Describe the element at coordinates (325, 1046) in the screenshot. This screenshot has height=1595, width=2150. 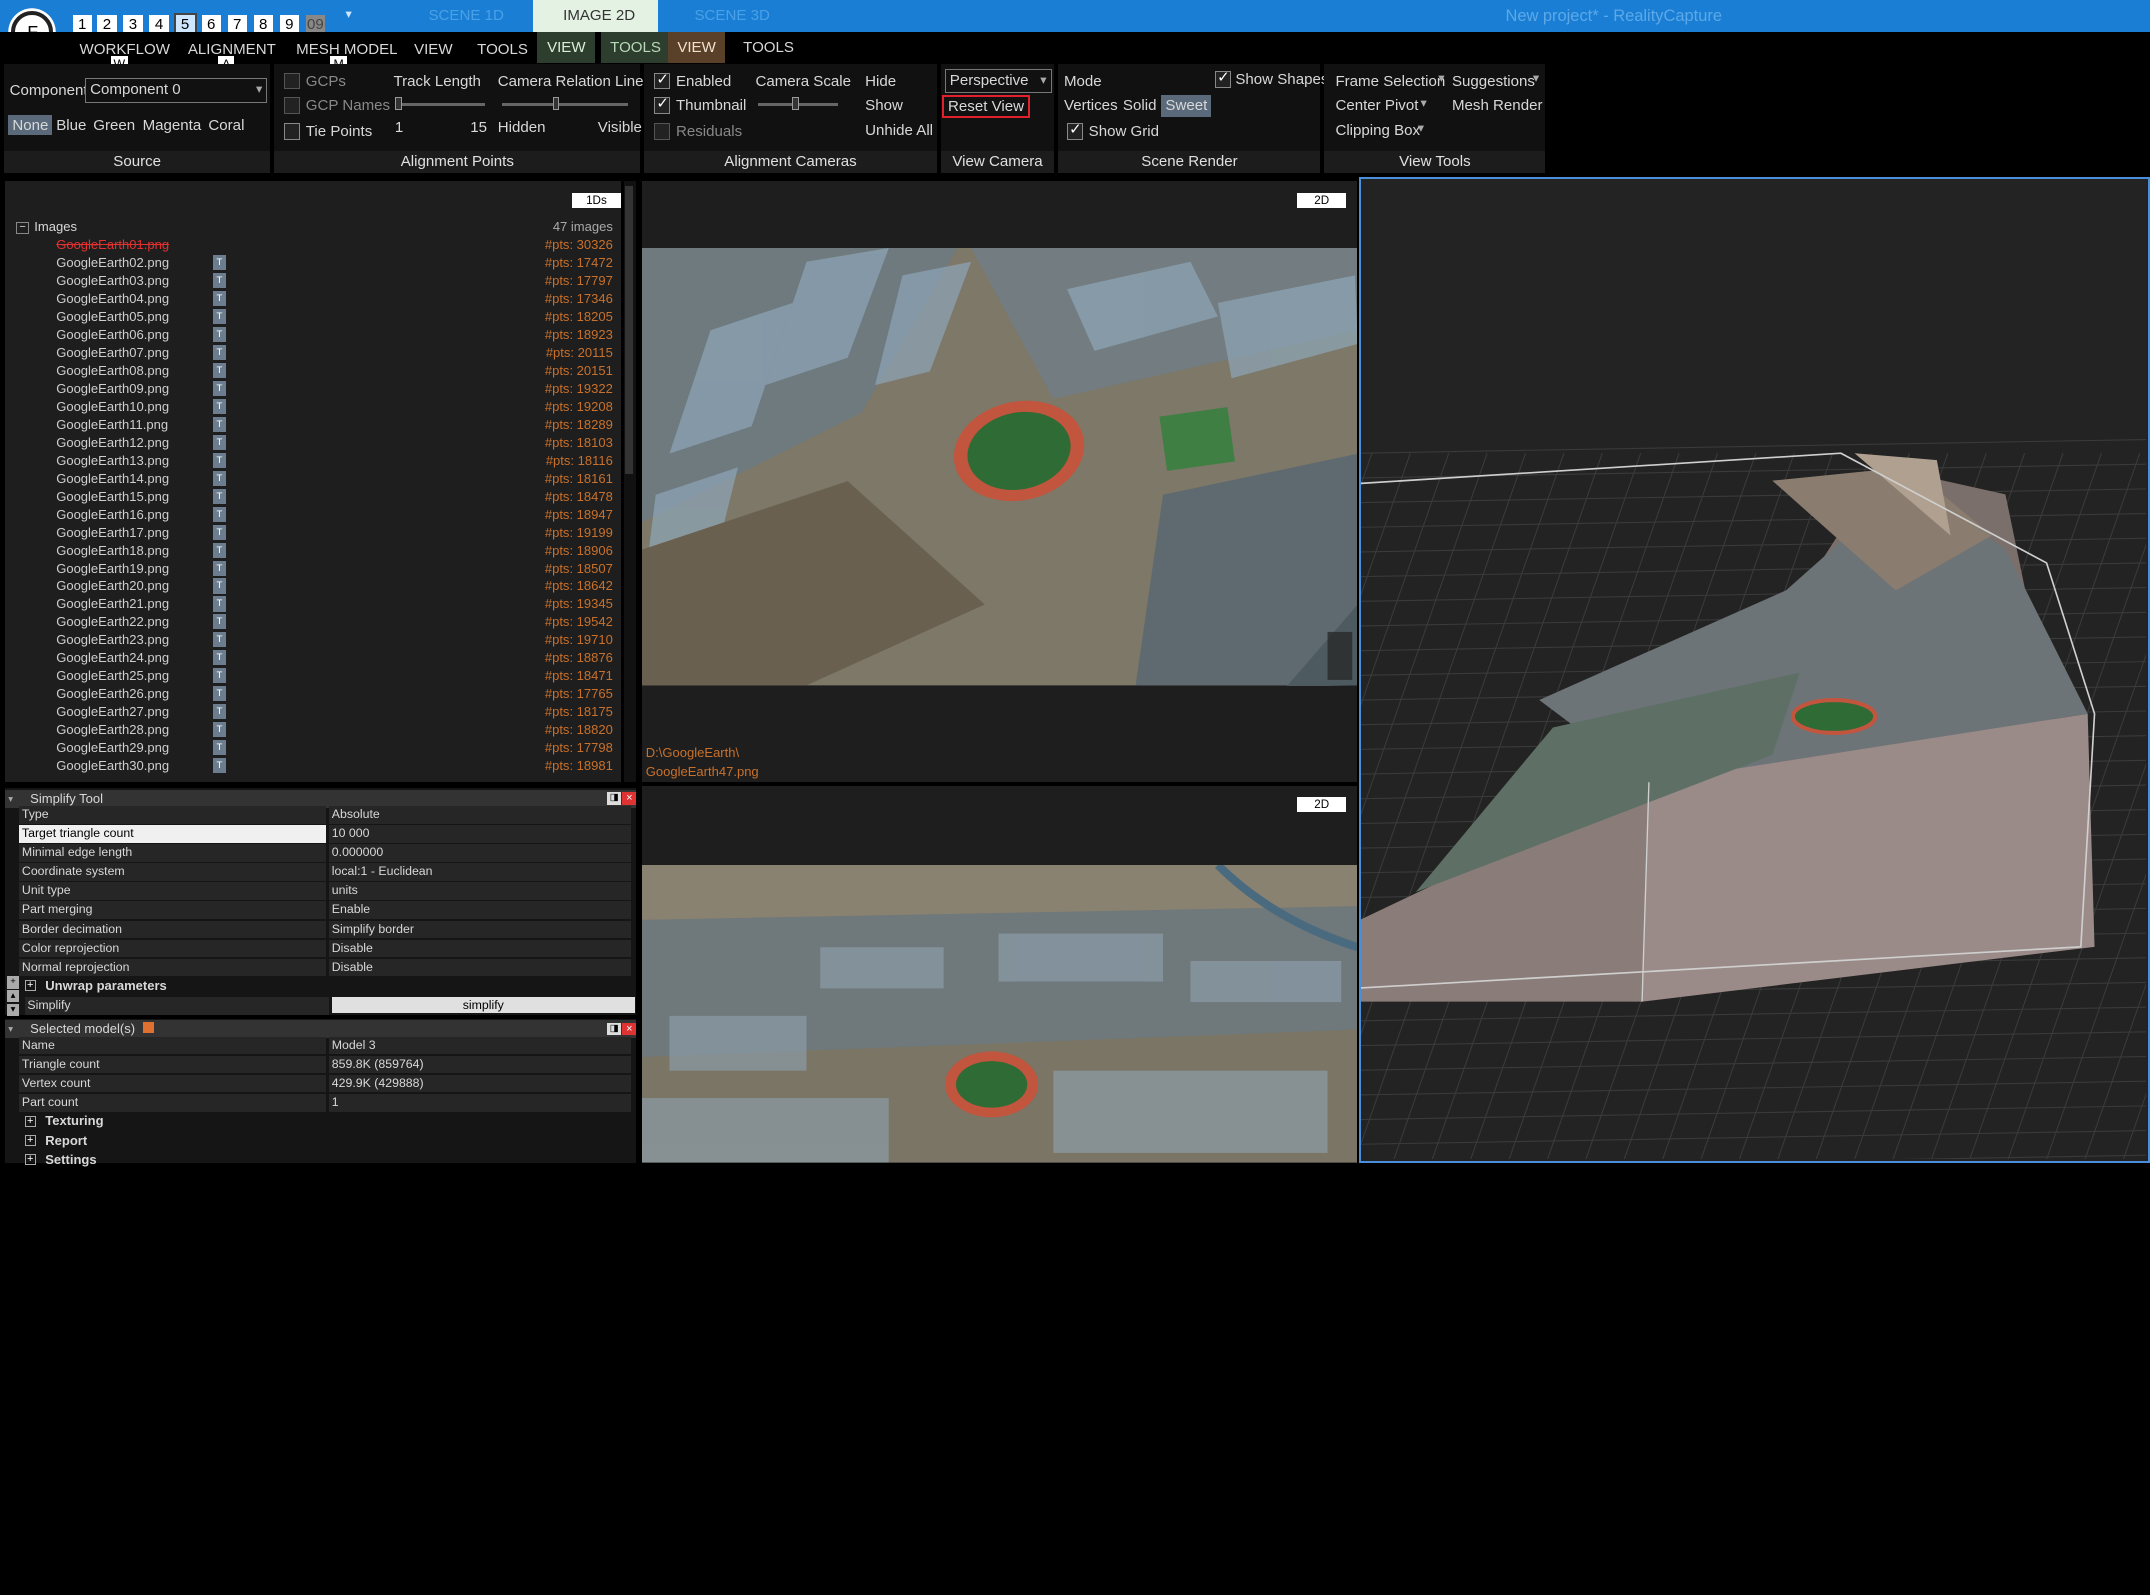
I see `property-row: Name Model 3` at that location.